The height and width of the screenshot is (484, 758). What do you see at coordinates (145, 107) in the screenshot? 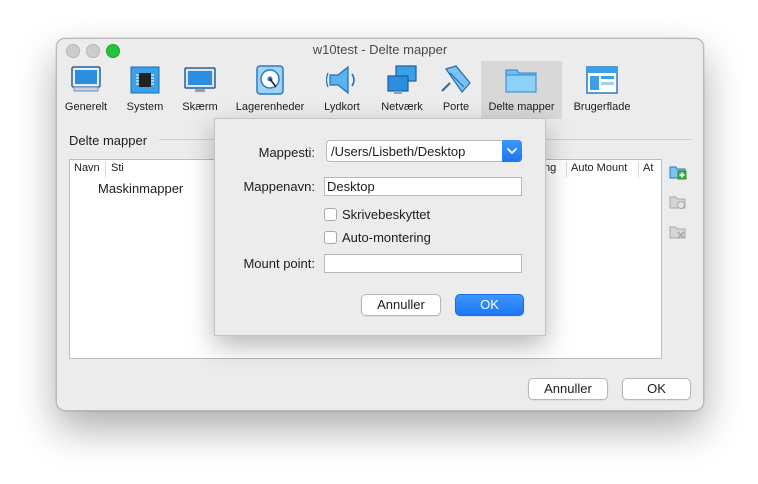
I see `toolbar-label: System` at bounding box center [145, 107].